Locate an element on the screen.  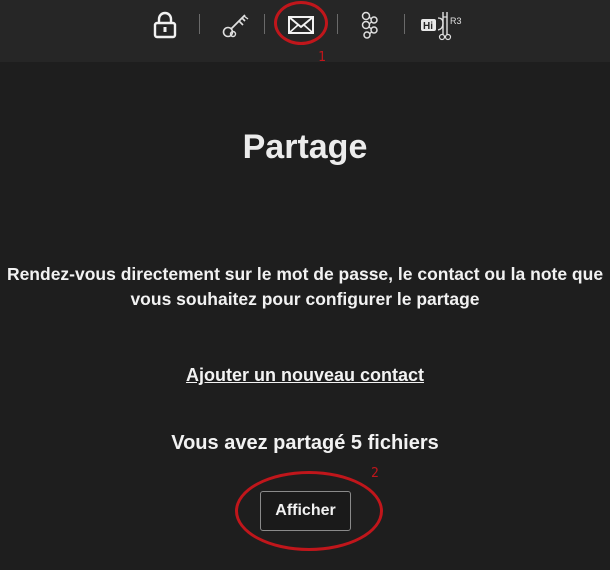
hi-label: Hi is located at coordinates (428, 26).